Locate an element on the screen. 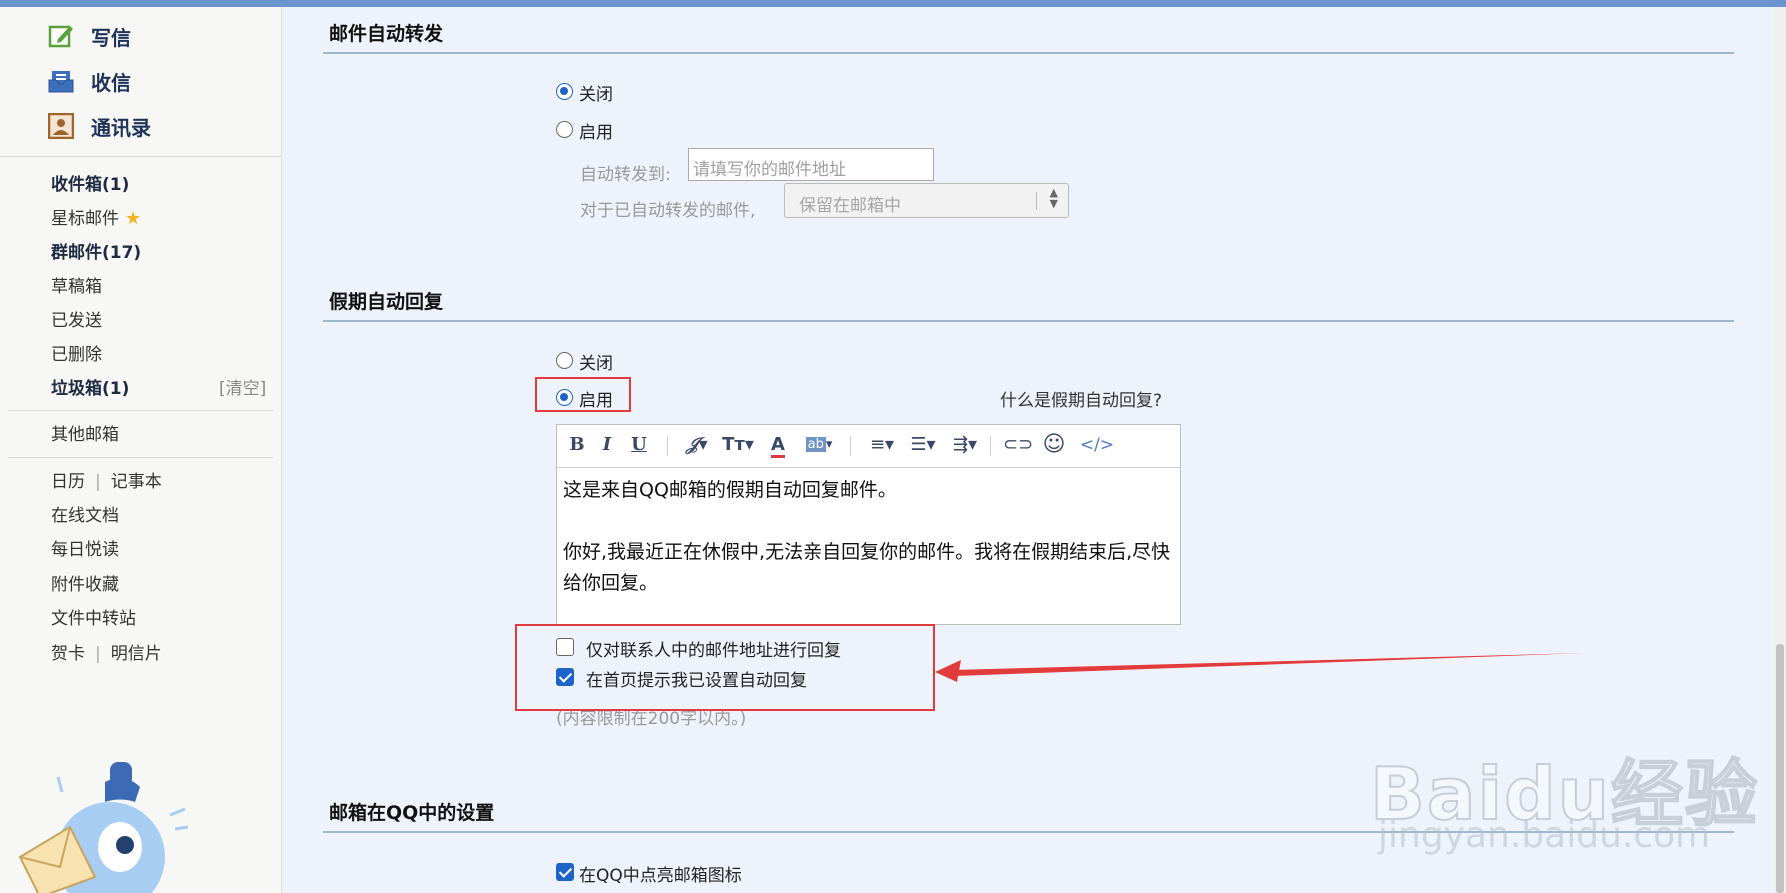 This screenshot has height=893, width=1786. vacation-off-radio is located at coordinates (564, 360).